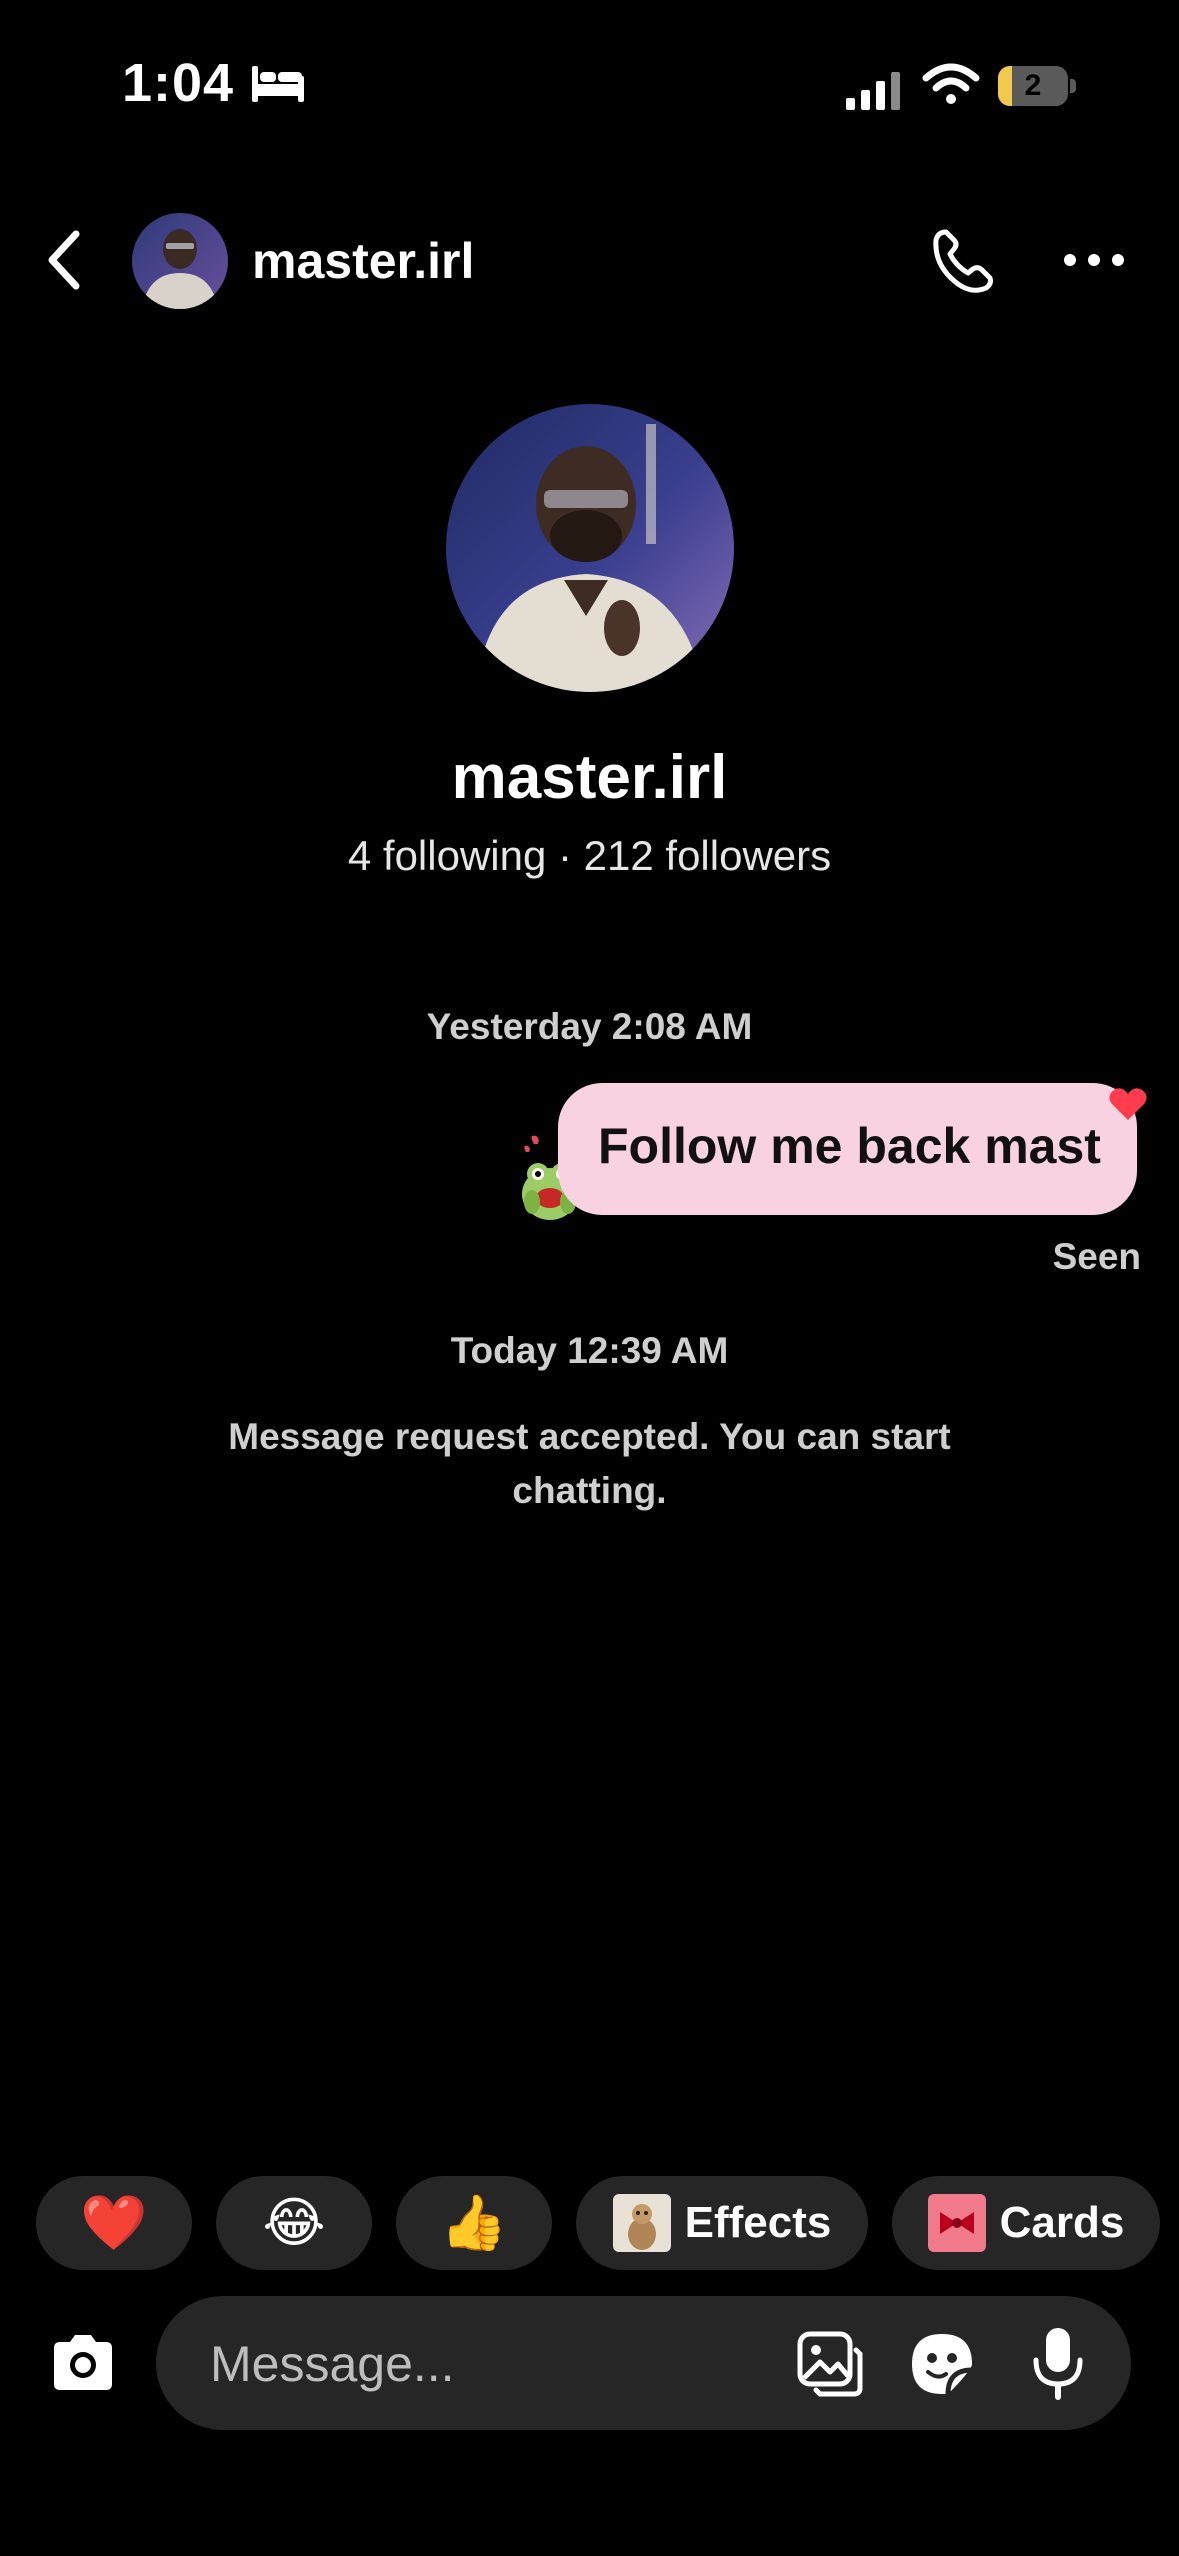  I want to click on profile-username: master.irl, so click(589, 777).